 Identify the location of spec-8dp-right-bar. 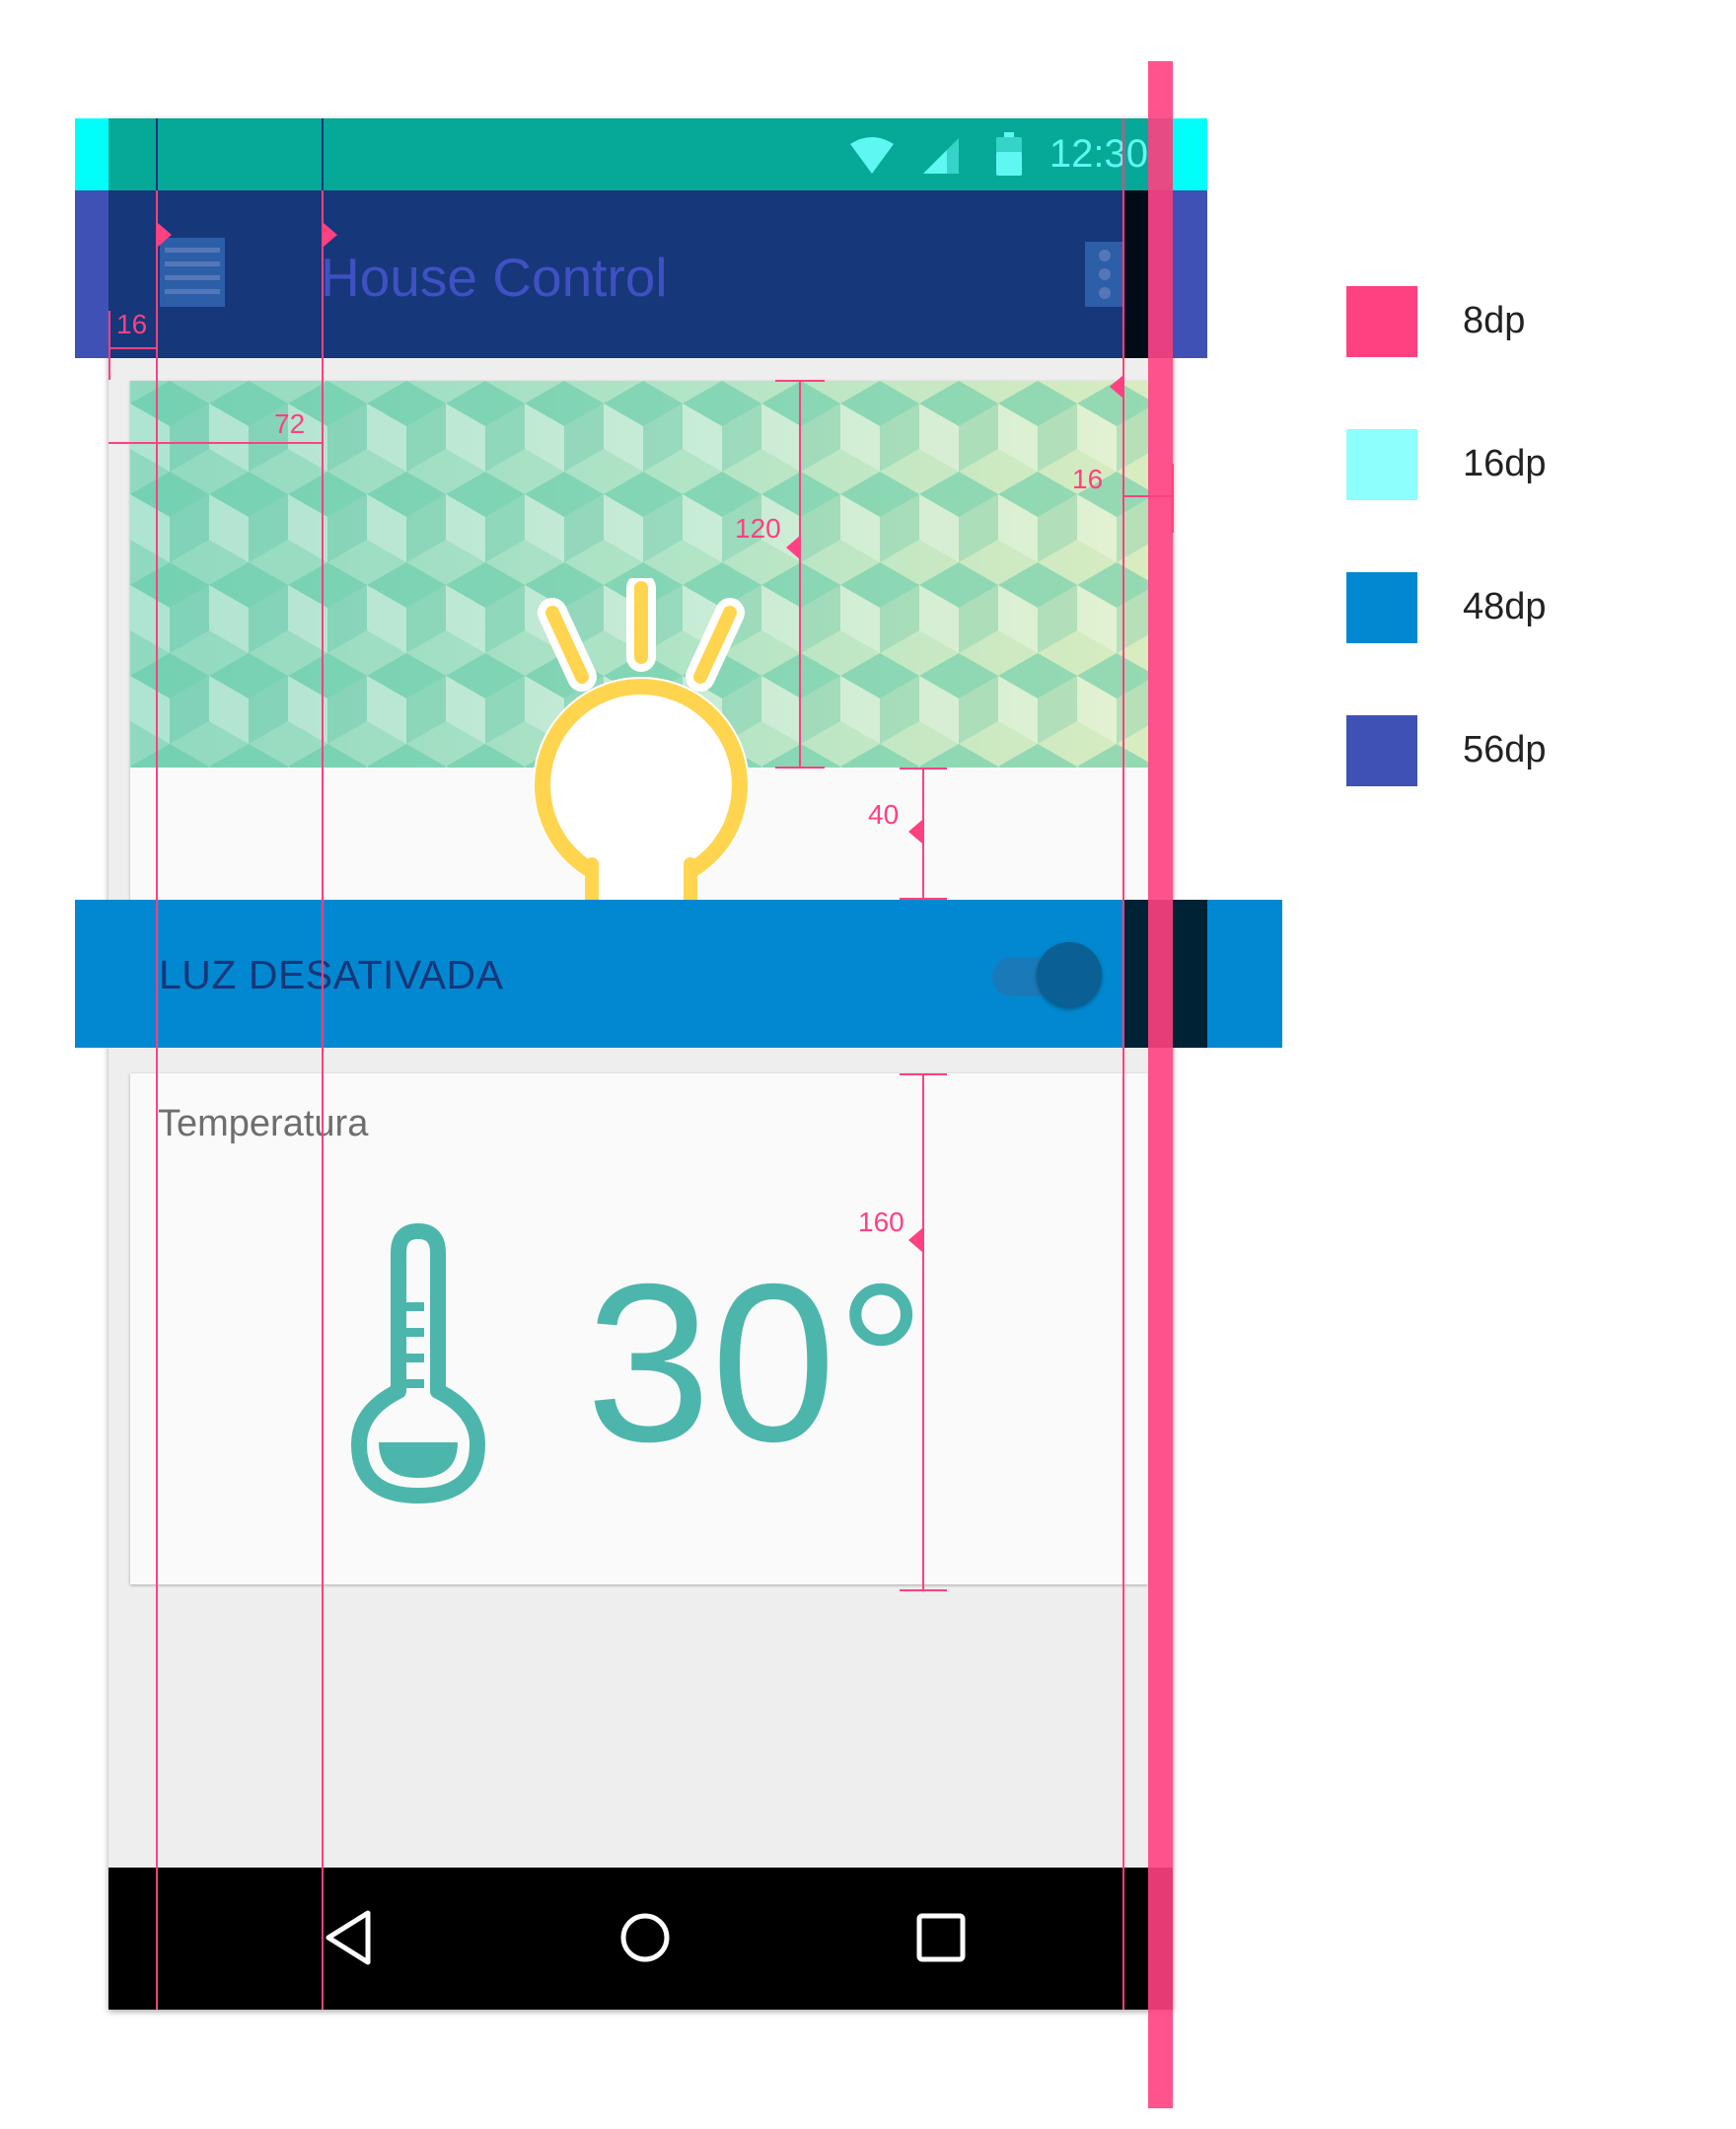
(1161, 1084).